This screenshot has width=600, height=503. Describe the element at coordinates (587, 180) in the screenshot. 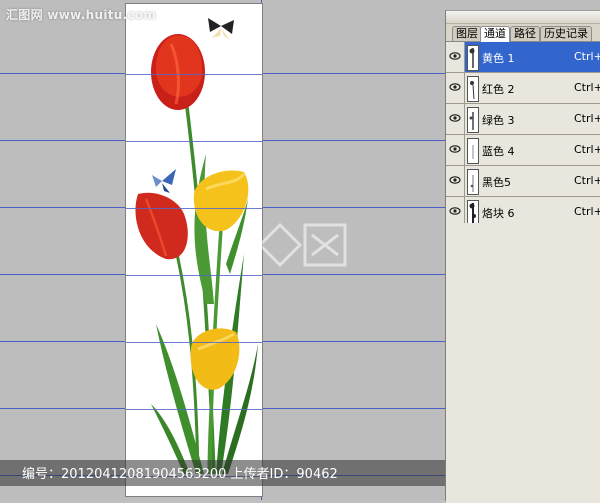

I see `channel-shortcut: Ctrl+5` at that location.